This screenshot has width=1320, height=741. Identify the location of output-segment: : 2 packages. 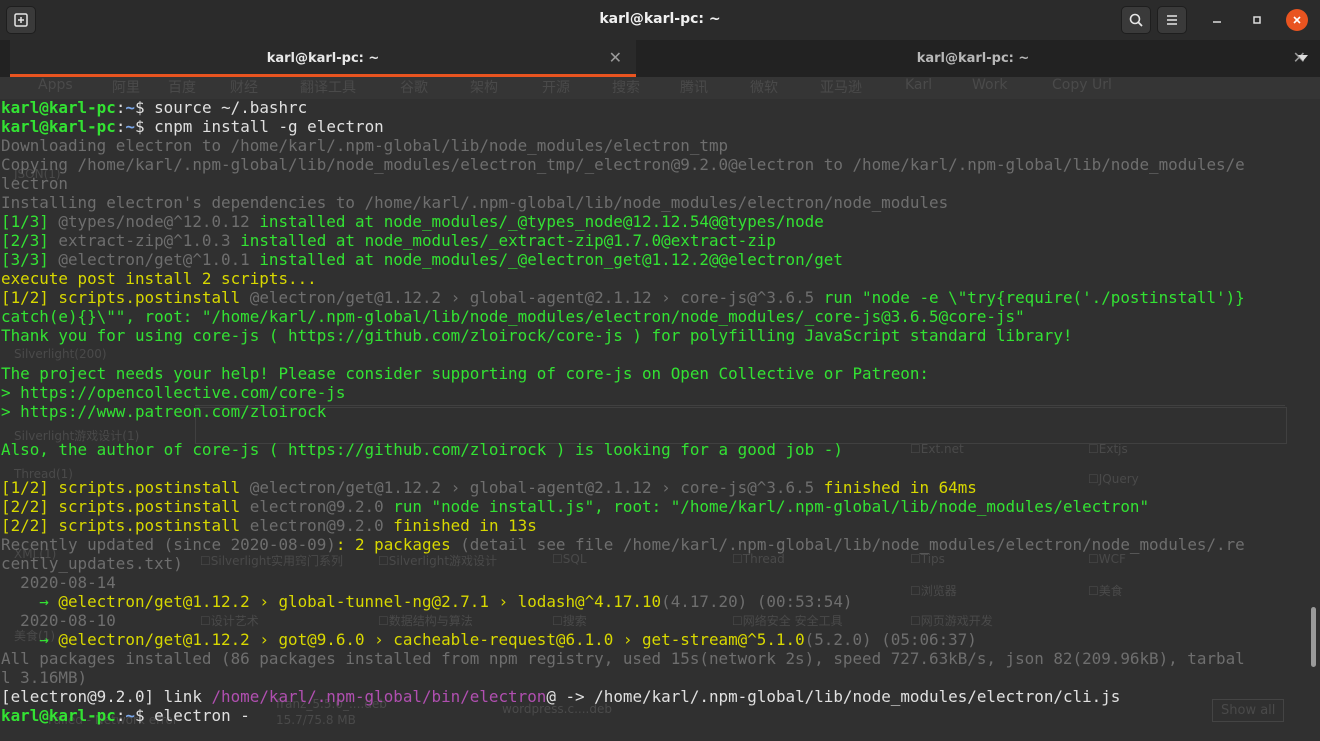
(393, 544).